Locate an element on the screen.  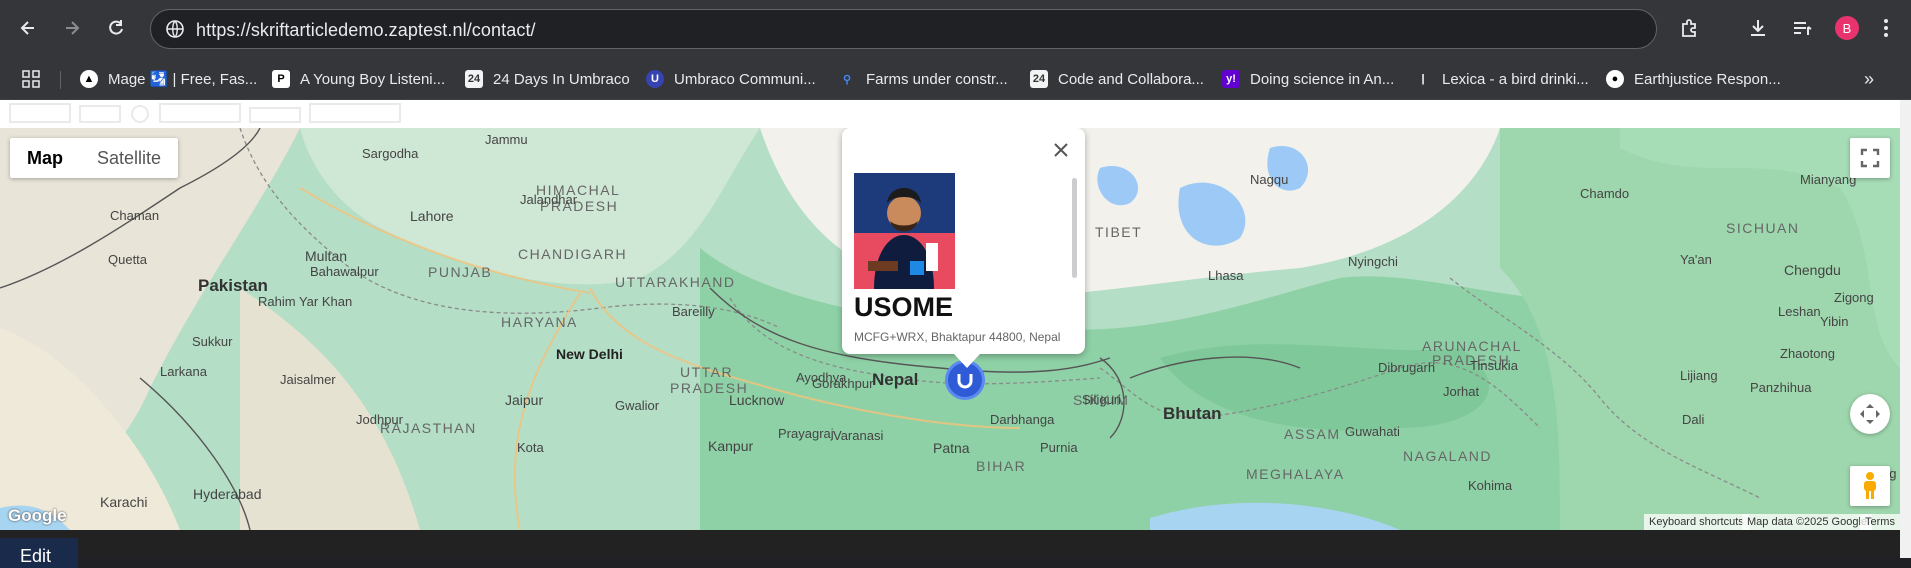
downloads-button is located at coordinates (1758, 28).